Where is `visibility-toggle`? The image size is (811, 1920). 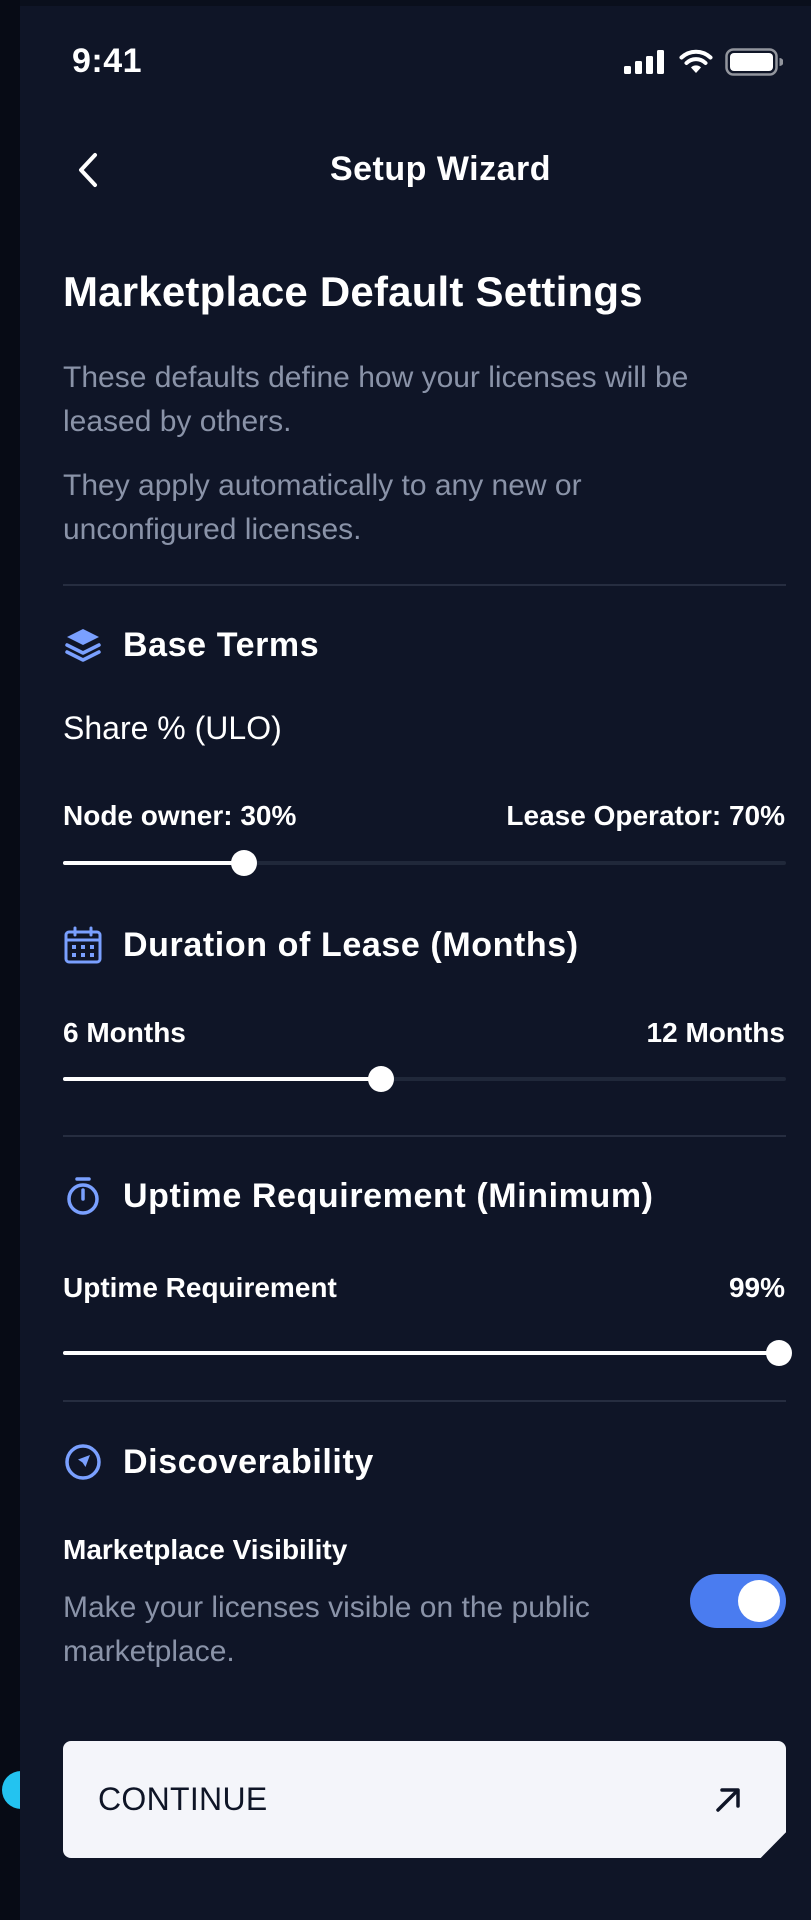 visibility-toggle is located at coordinates (738, 1601).